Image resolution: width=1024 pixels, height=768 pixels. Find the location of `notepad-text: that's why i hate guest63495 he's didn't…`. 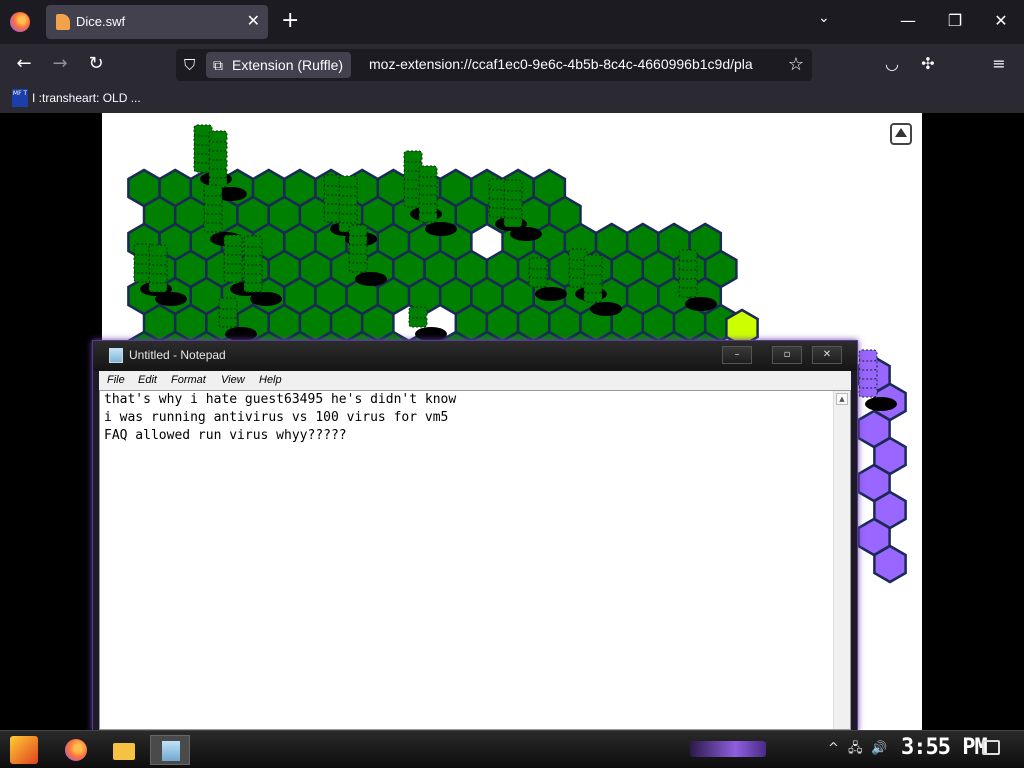

notepad-text: that's why i hate guest63495 he's didn't… is located at coordinates (280, 418).